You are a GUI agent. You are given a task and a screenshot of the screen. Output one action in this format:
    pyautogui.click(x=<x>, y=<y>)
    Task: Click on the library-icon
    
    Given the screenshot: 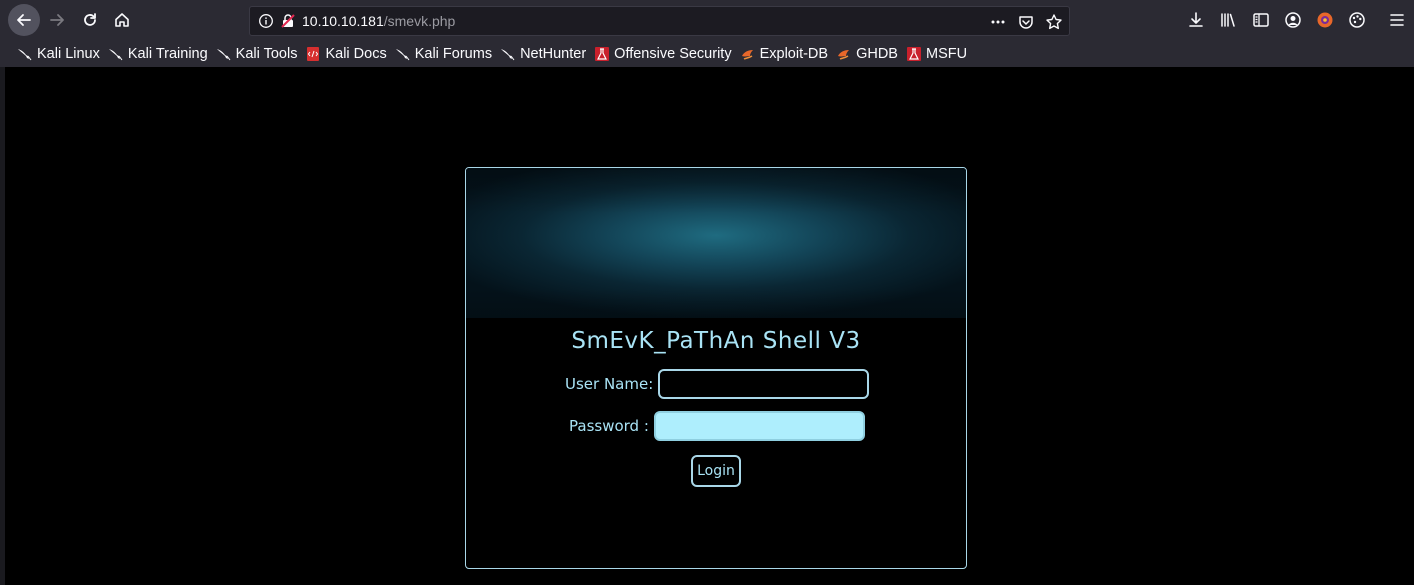 What is the action you would take?
    pyautogui.click(x=1228, y=20)
    